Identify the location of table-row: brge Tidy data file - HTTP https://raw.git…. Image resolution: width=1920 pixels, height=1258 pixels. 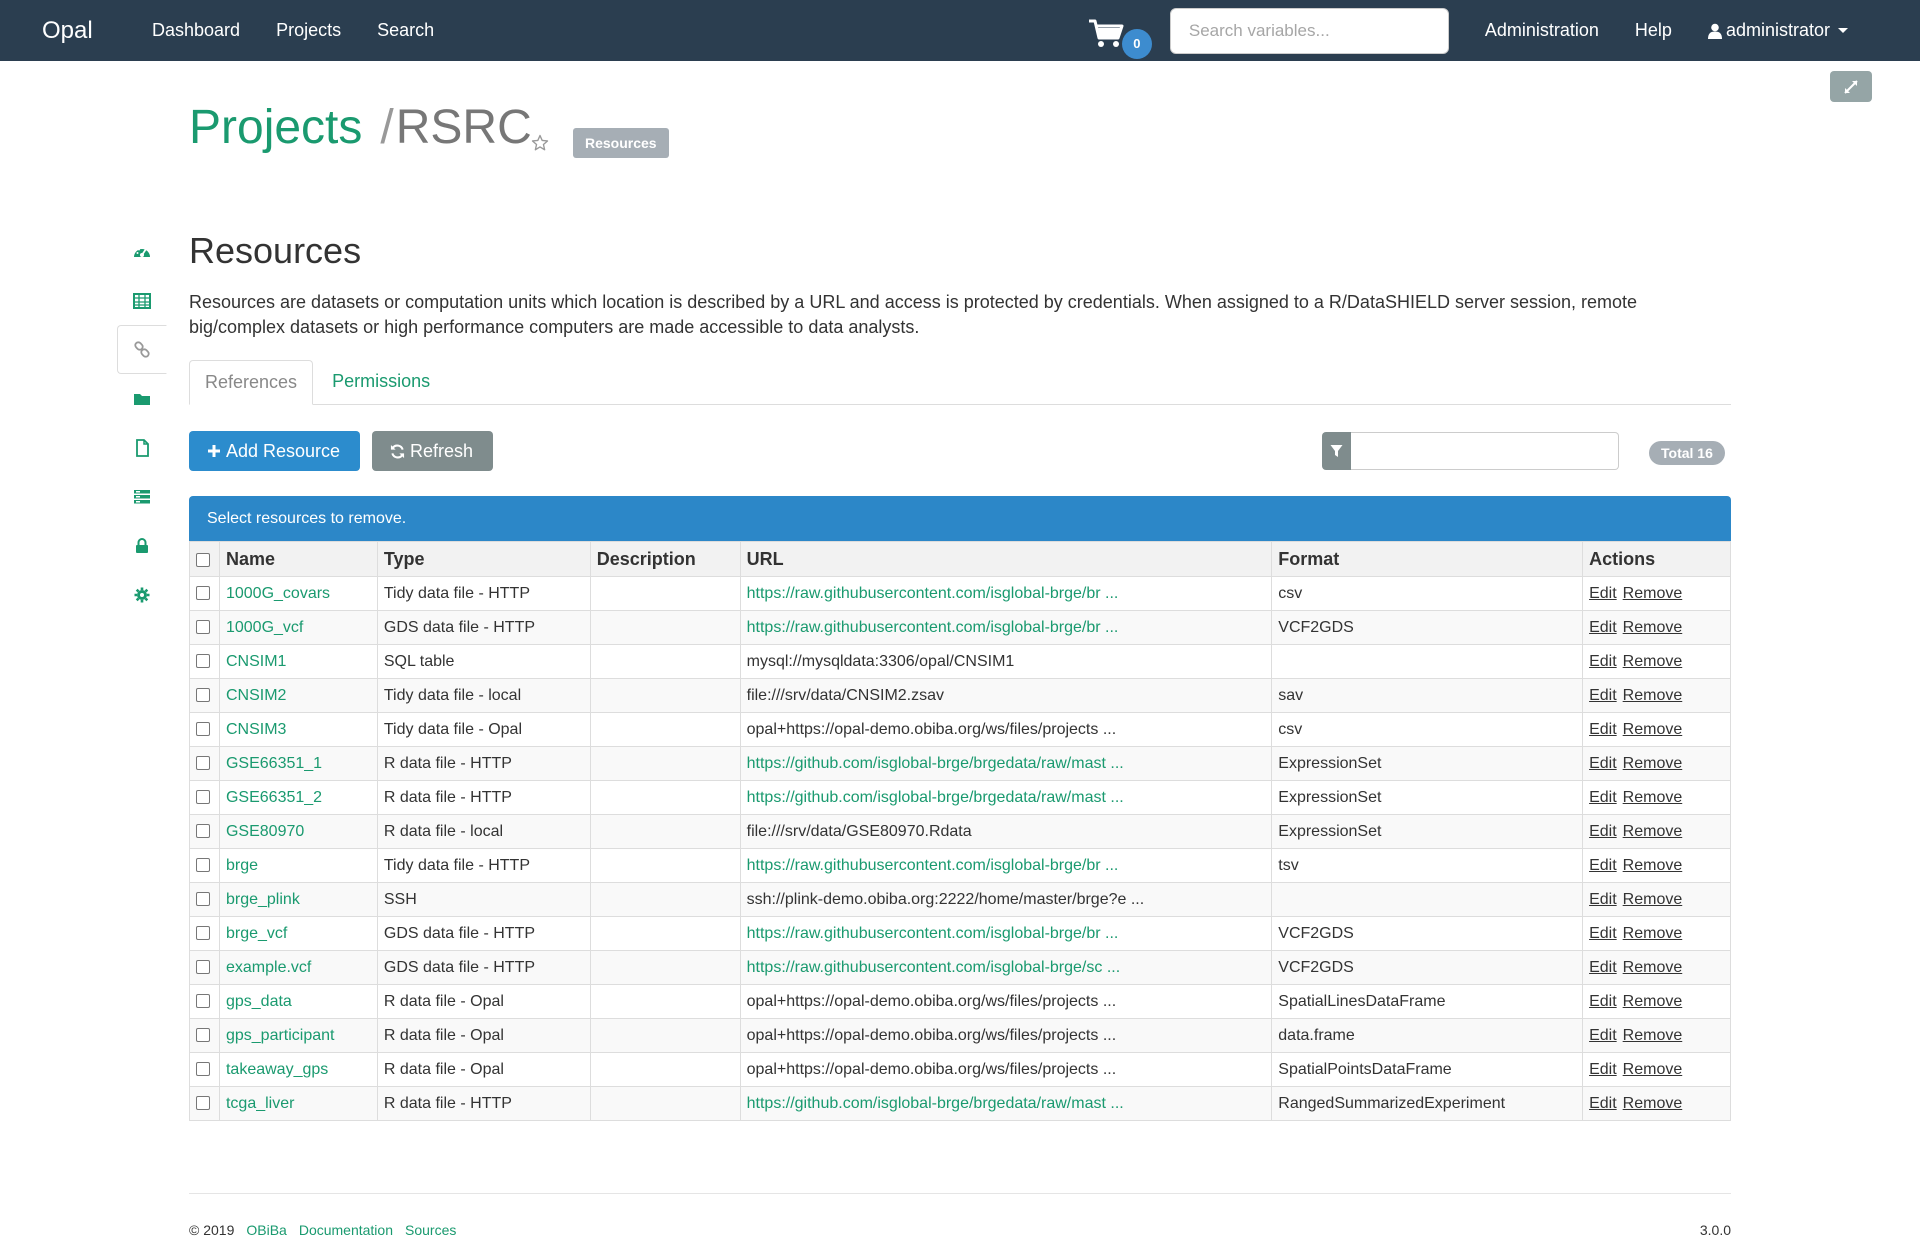
(960, 865).